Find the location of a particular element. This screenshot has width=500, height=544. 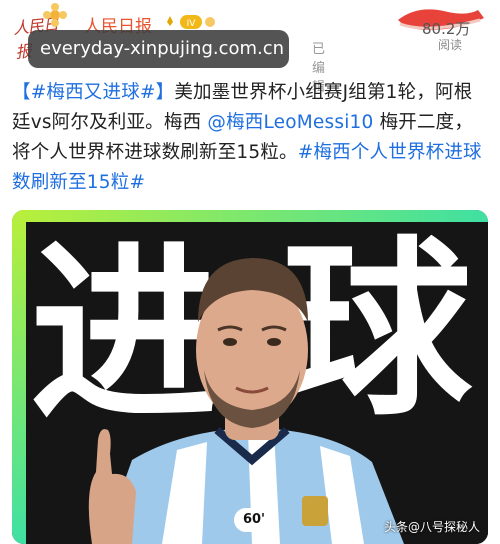

read-label: 阅读 is located at coordinates (450, 45).